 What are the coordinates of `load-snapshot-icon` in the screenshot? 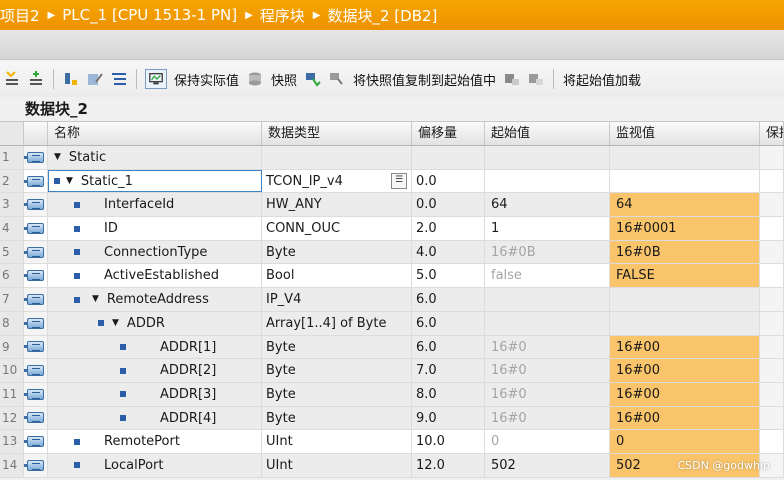 It's located at (337, 79).